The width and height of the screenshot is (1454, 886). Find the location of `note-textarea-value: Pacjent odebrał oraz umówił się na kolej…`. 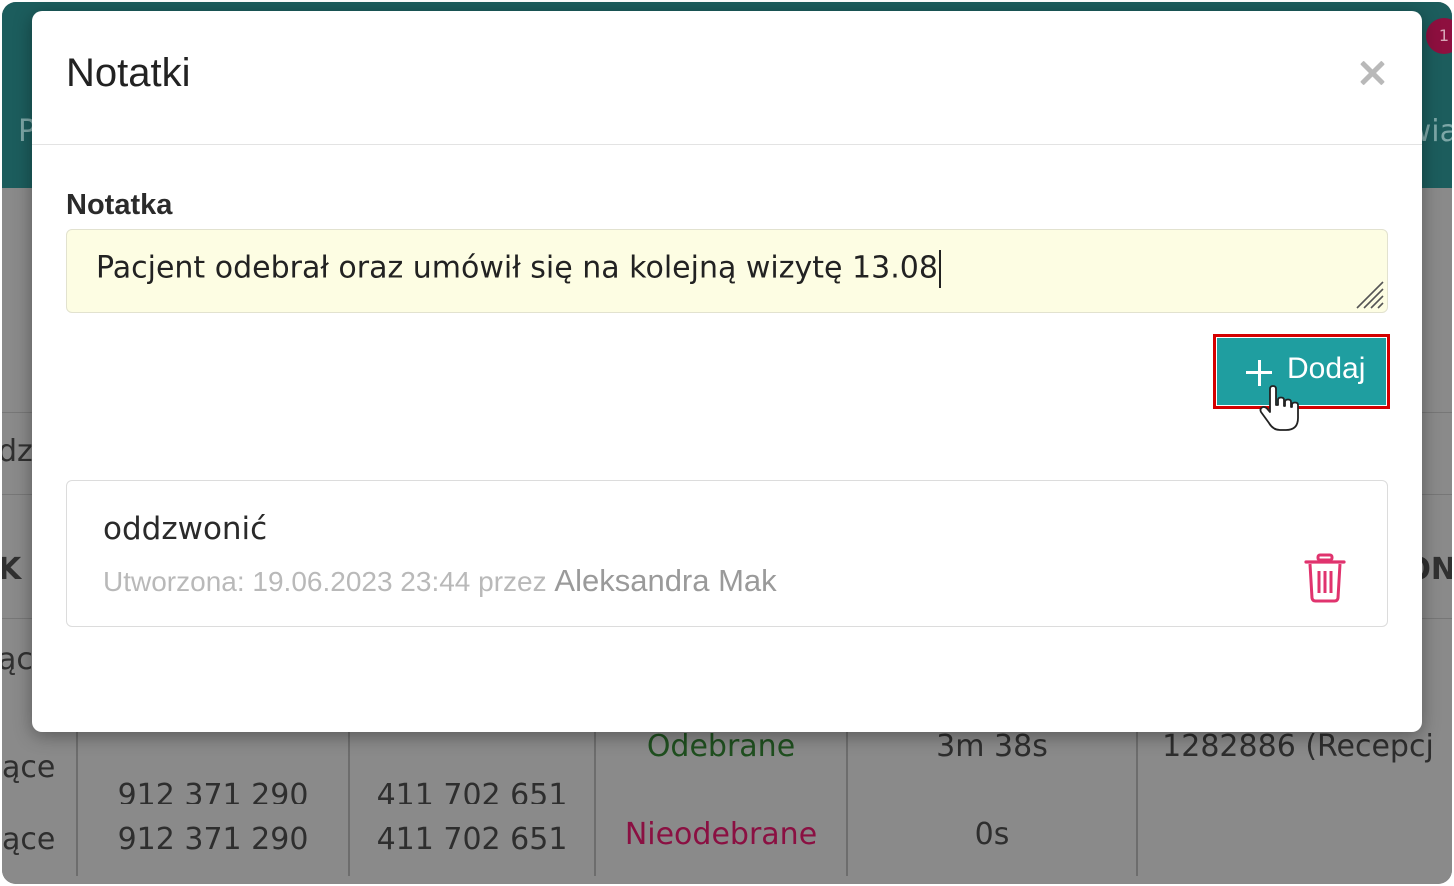

note-textarea-value: Pacjent odebrał oraz umówił się na kolej… is located at coordinates (518, 269).